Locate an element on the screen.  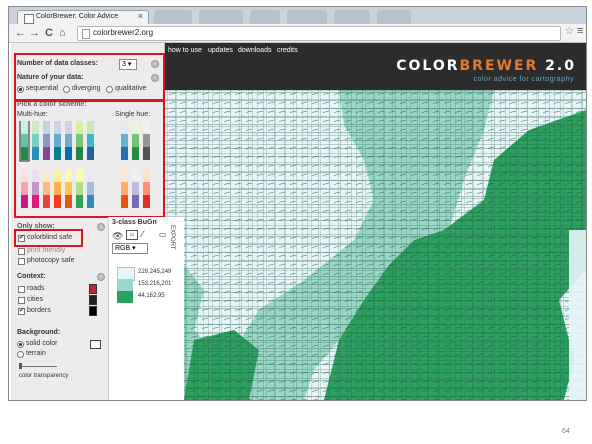
roads-checkbox is located at coordinates (21, 289).